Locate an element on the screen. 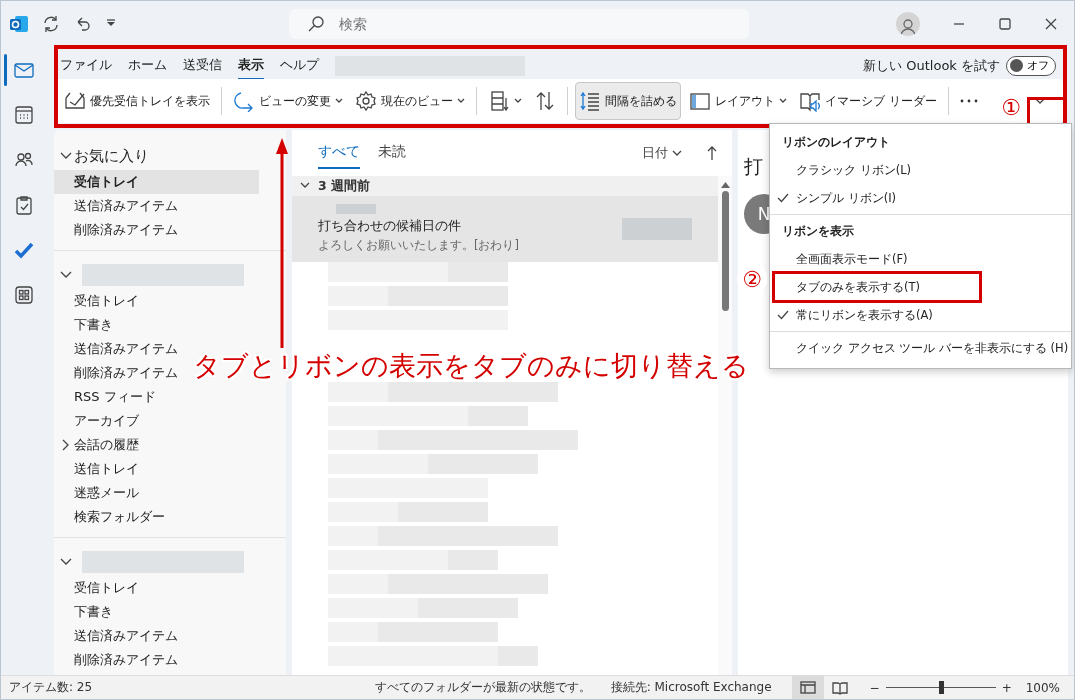 The image size is (1075, 700). filter-tab: すべて is located at coordinates (339, 153).